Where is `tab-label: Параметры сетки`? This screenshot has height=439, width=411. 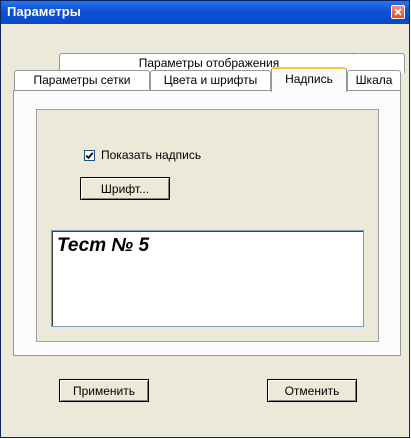 tab-label: Параметры сетки is located at coordinates (82, 80).